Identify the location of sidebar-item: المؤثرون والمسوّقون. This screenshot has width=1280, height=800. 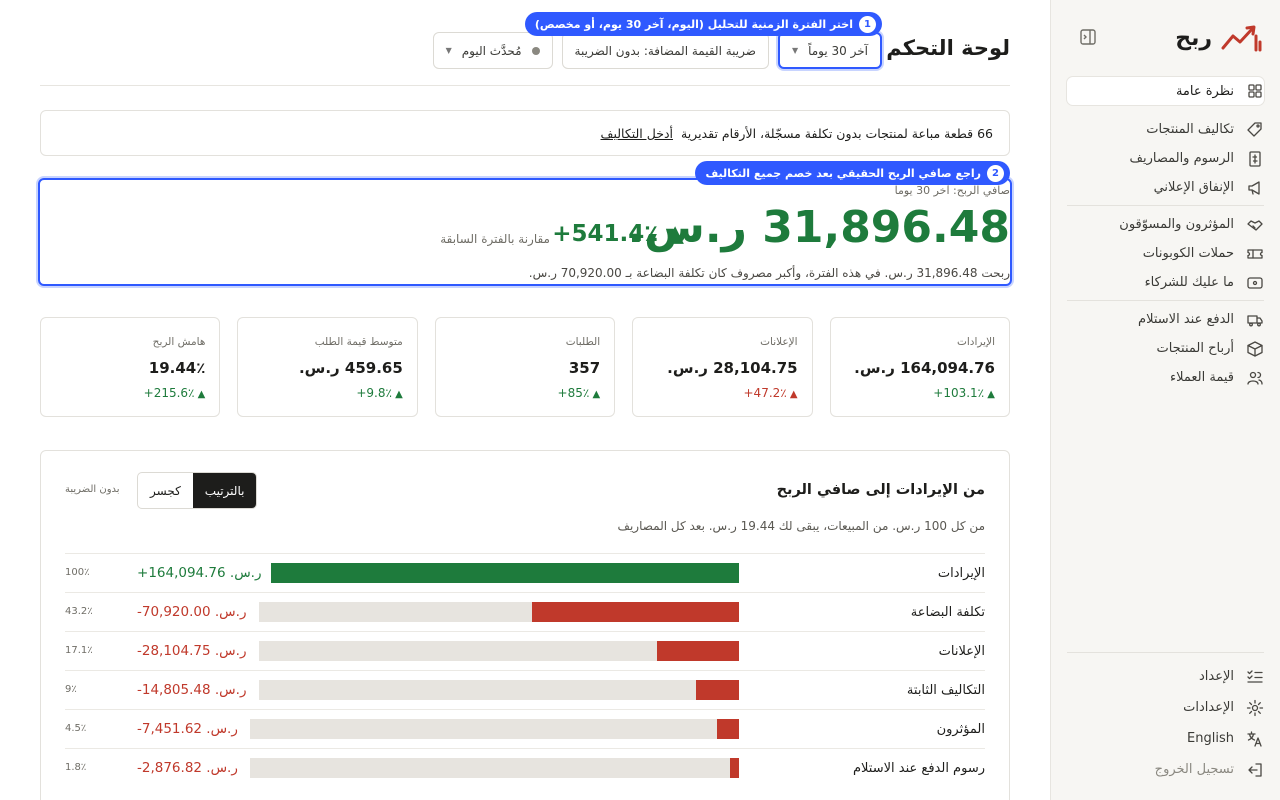
(1165, 224).